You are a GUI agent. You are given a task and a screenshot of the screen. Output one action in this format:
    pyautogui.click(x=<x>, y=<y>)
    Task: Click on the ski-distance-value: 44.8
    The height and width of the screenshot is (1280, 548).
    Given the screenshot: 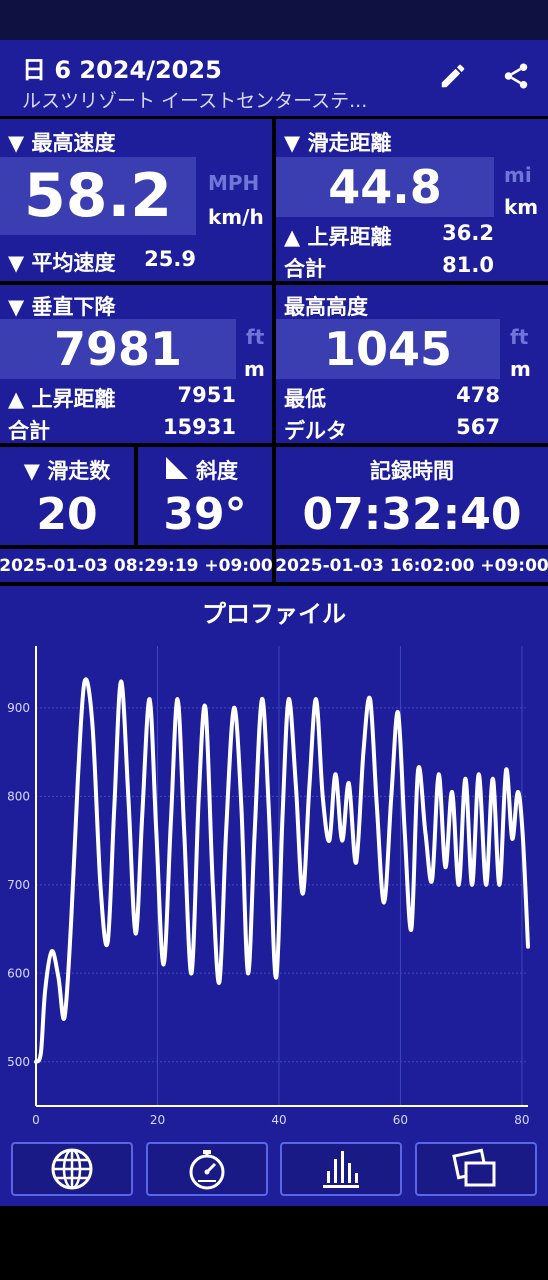 What is the action you would take?
    pyautogui.click(x=385, y=187)
    